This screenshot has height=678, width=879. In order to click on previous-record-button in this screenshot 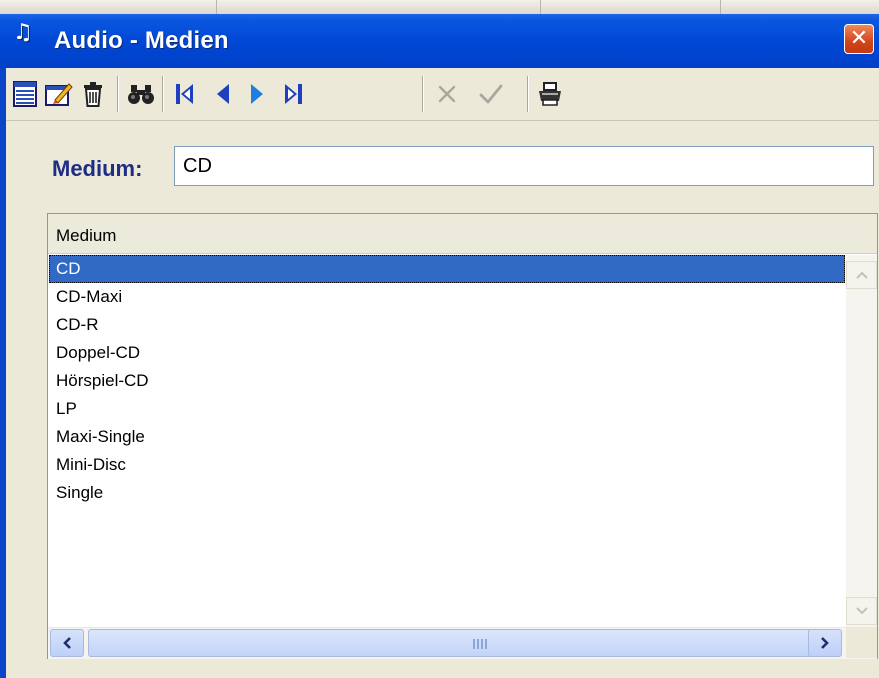, I will do `click(223, 94)`.